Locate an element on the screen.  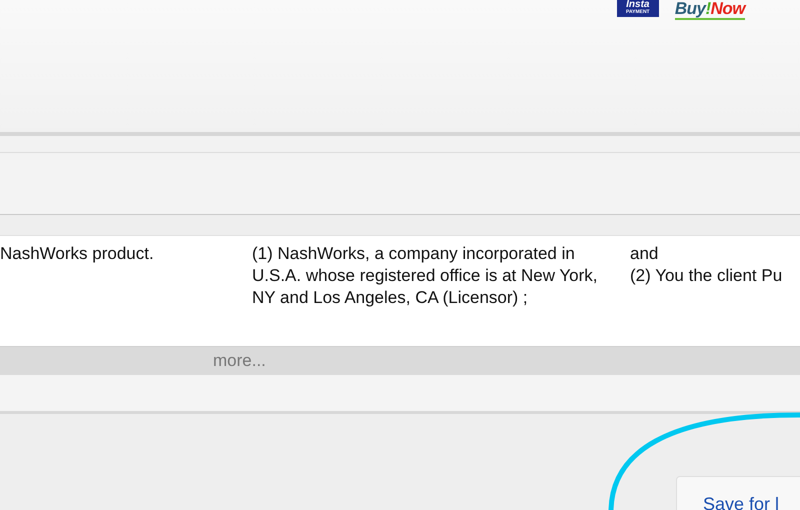
save-button: Save for l is located at coordinates (738, 493).